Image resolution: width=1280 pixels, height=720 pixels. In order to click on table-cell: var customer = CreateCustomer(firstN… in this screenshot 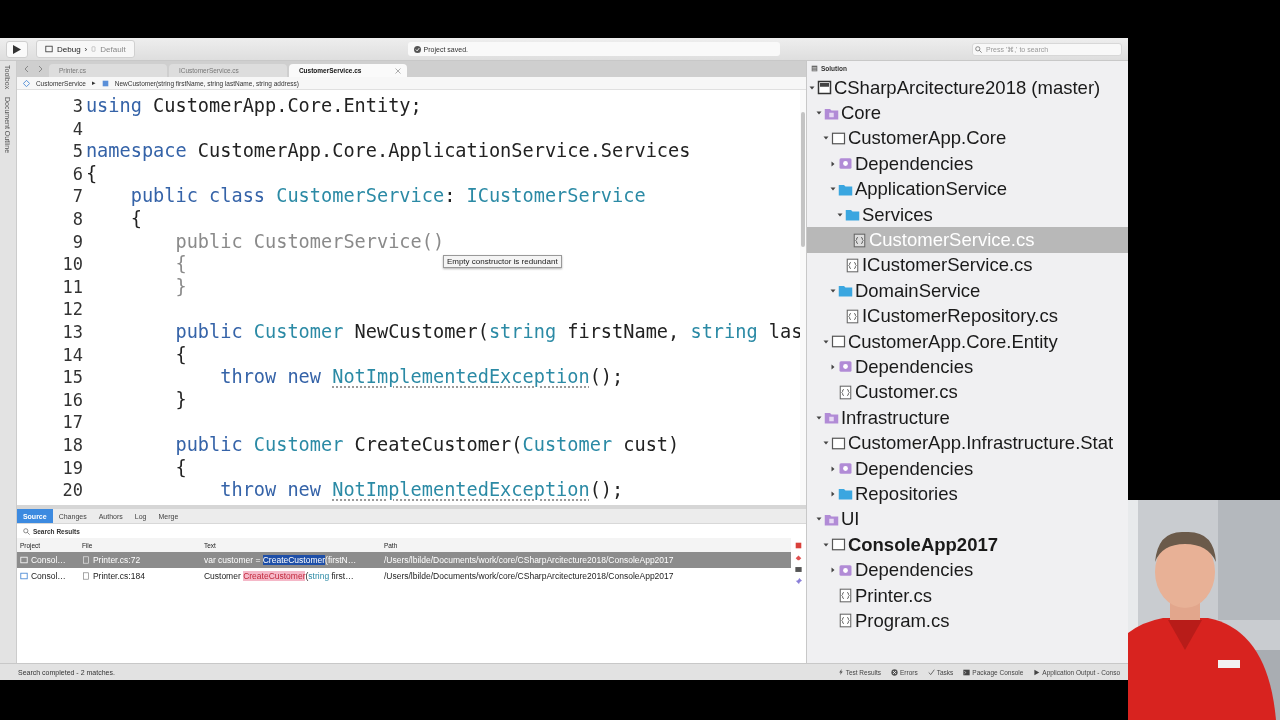, I will do `click(280, 560)`.